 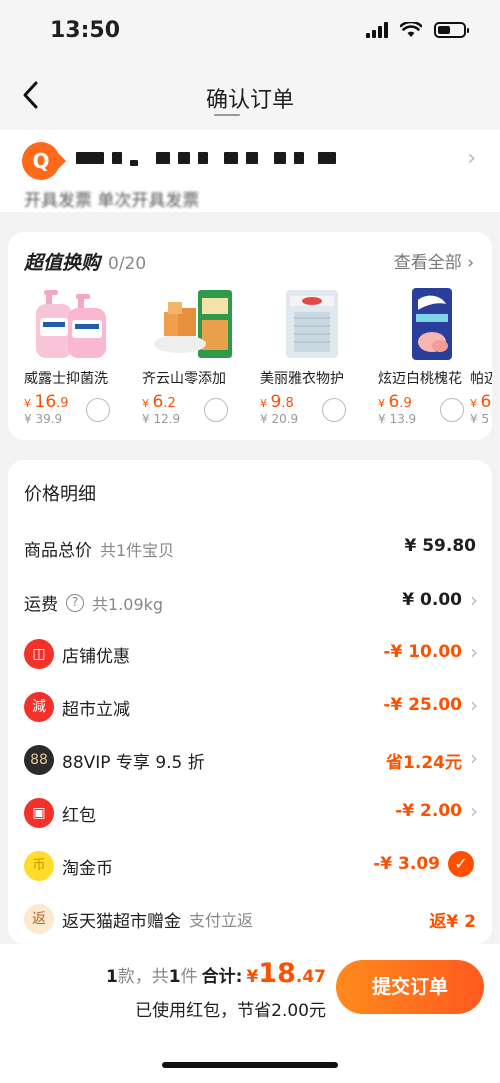 What do you see at coordinates (96, 656) in the screenshot?
I see `shop-discount-label: 店铺优惠` at bounding box center [96, 656].